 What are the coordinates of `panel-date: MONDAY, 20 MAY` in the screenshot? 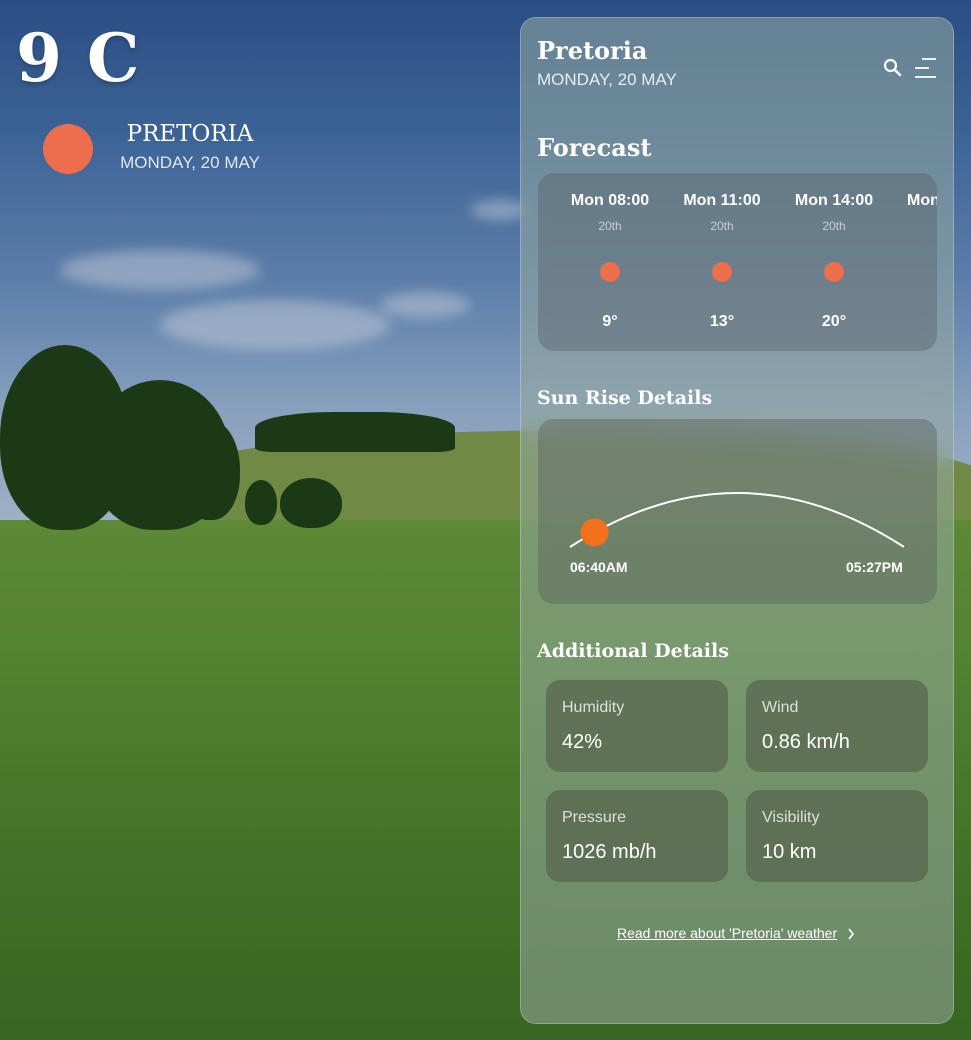 It's located at (607, 79).